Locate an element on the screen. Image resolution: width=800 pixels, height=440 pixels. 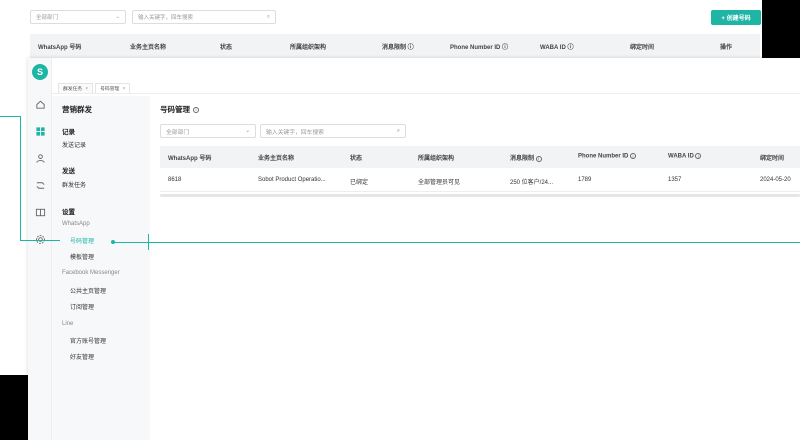
sidebar-item-official-account: 官方账号管理 is located at coordinates (88, 340).